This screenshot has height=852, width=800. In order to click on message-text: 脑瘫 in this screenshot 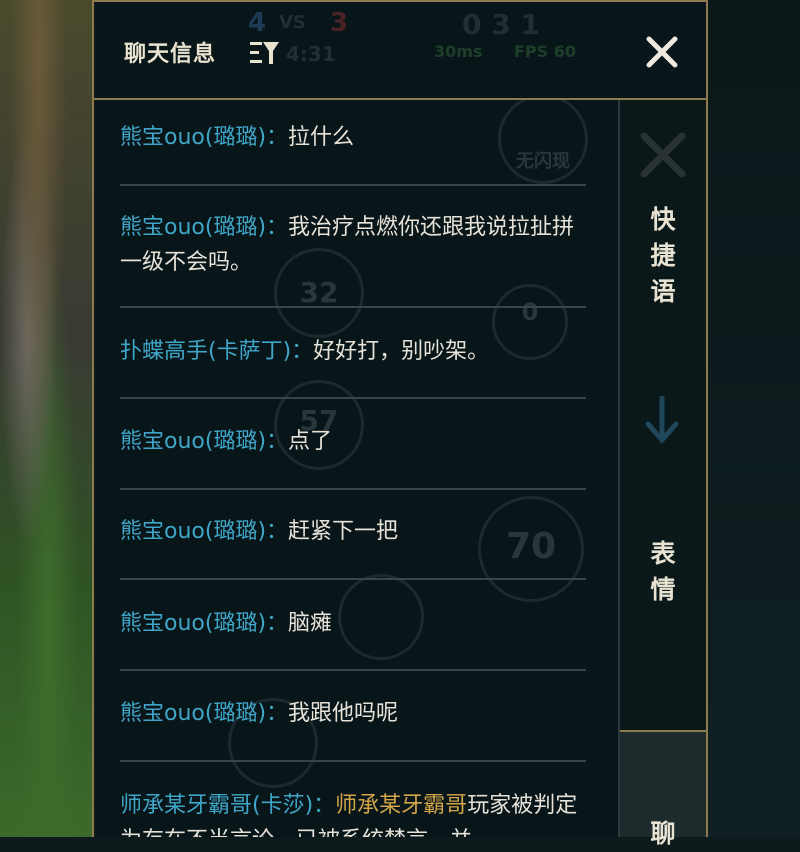, I will do `click(310, 623)`.